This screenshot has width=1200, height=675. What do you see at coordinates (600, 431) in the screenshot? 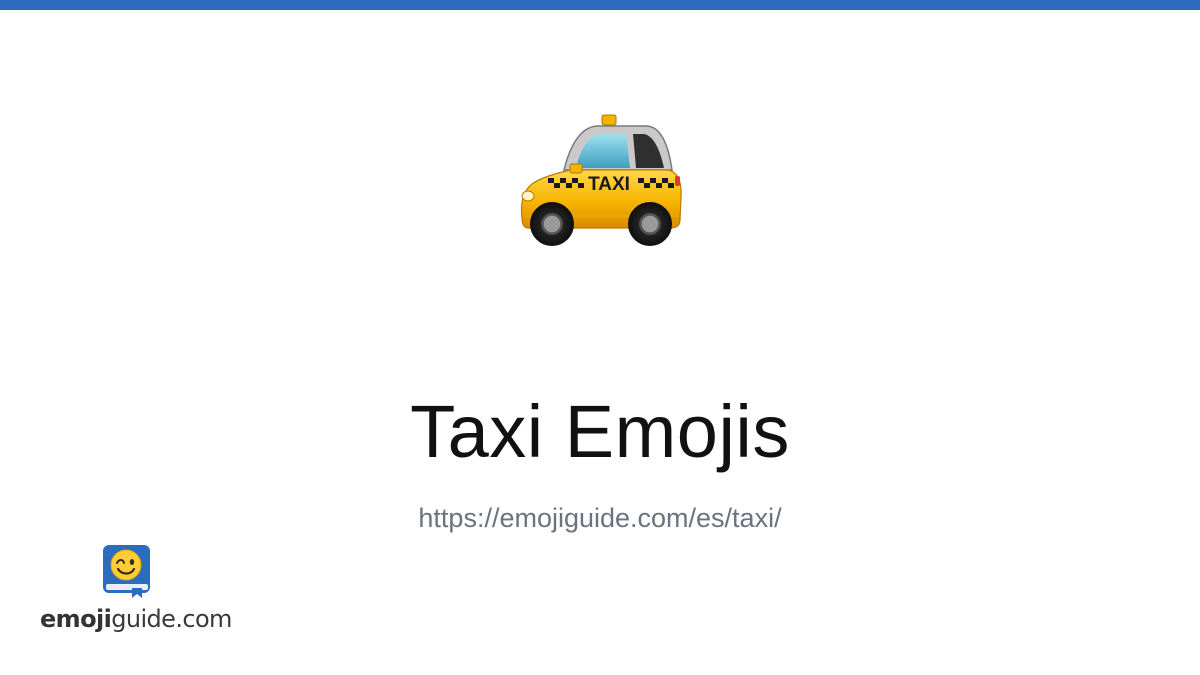
I see `page-title: Taxi Emojis` at bounding box center [600, 431].